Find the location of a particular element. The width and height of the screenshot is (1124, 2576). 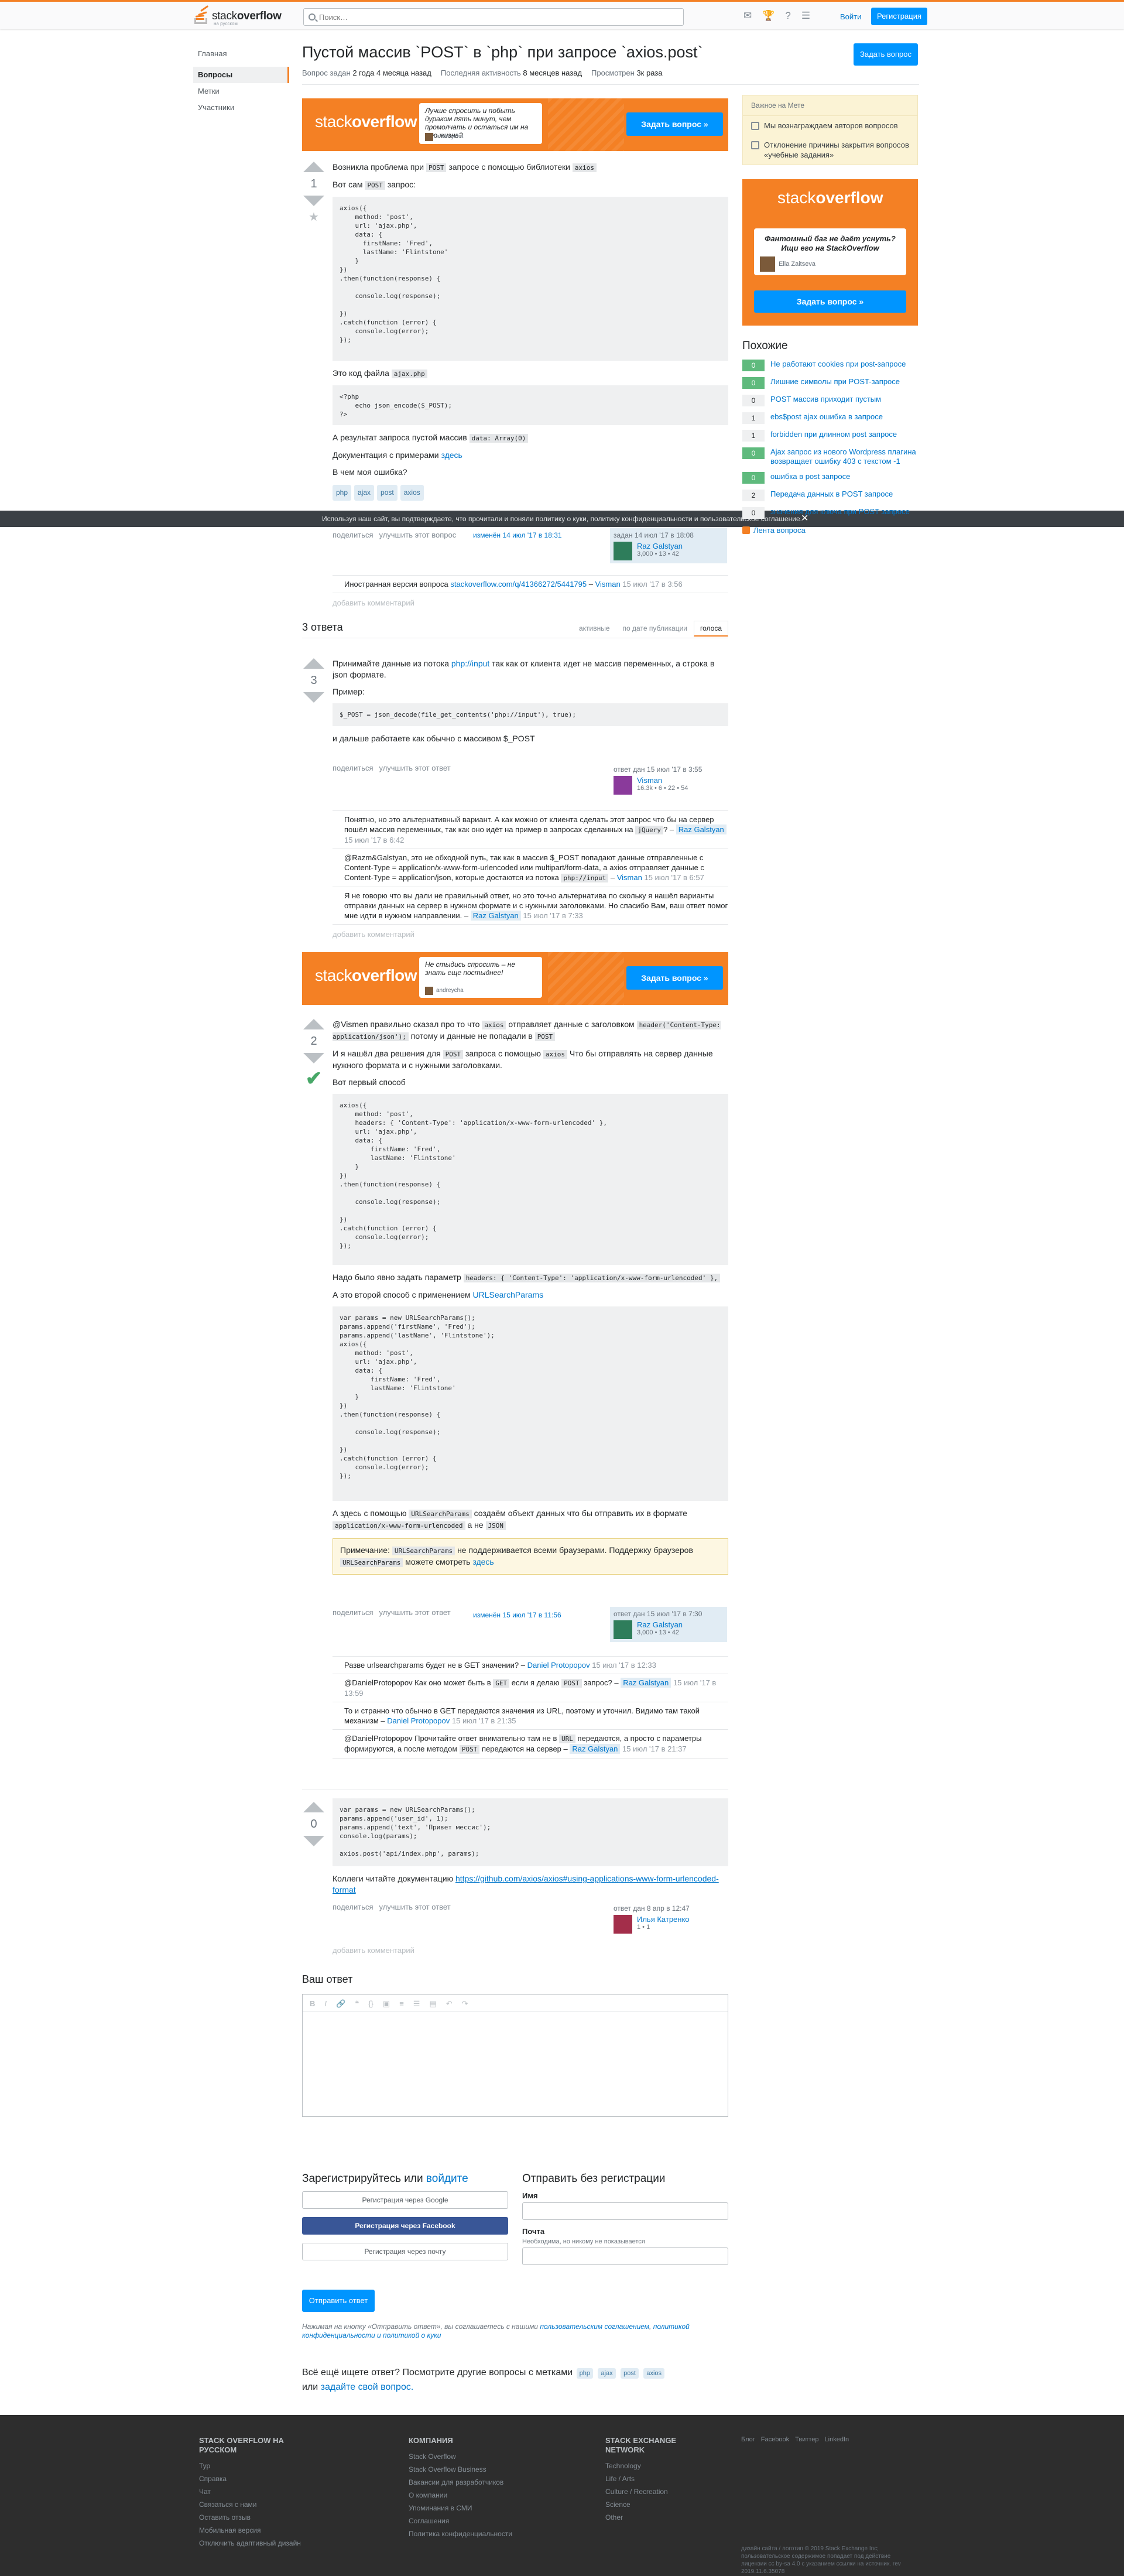

related-link: Передача данных в POST запросе is located at coordinates (832, 495).